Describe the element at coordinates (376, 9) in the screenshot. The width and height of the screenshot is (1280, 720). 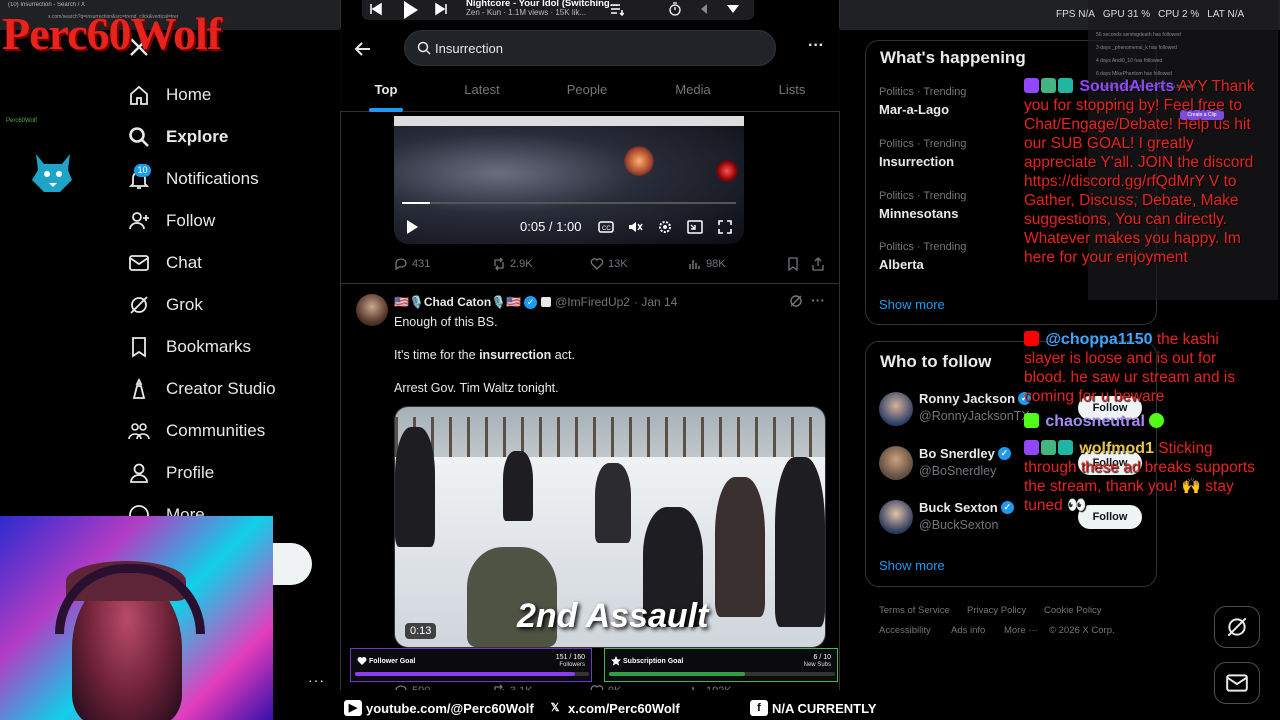
I see `previous-track-icon` at that location.